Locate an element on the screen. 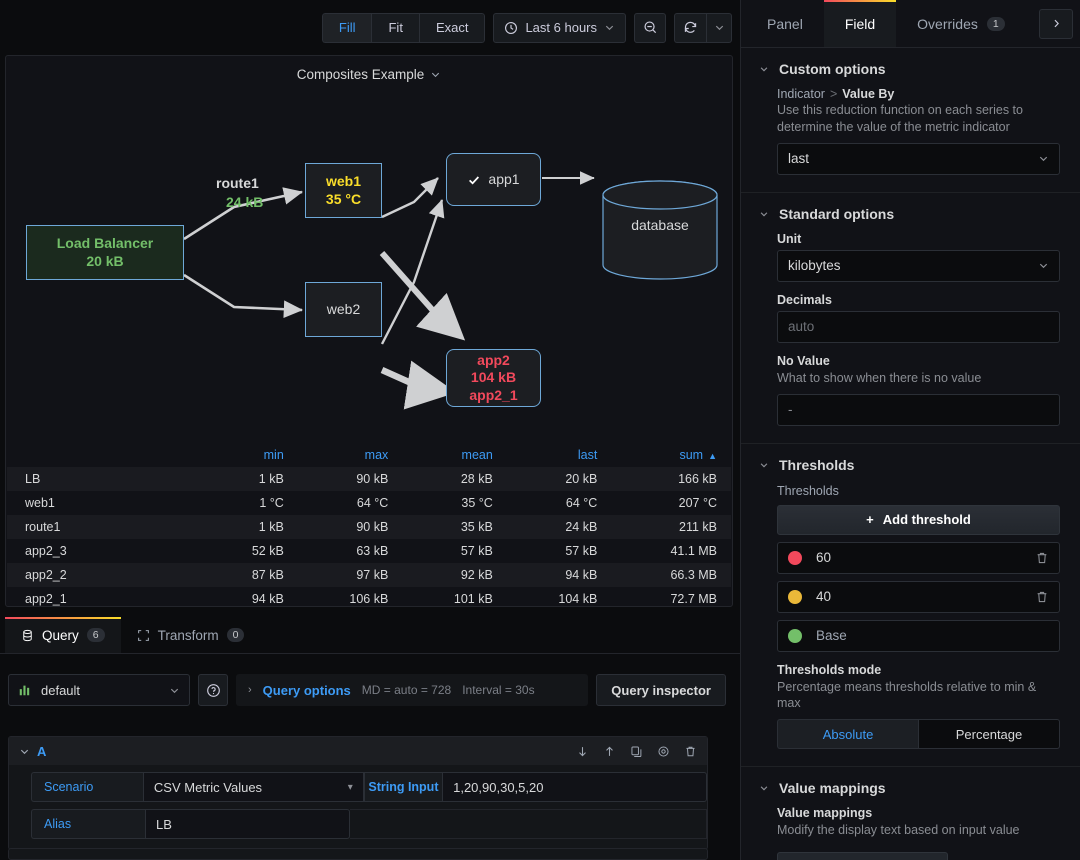 The height and width of the screenshot is (860, 1080). threshold-value: 40 is located at coordinates (823, 596).